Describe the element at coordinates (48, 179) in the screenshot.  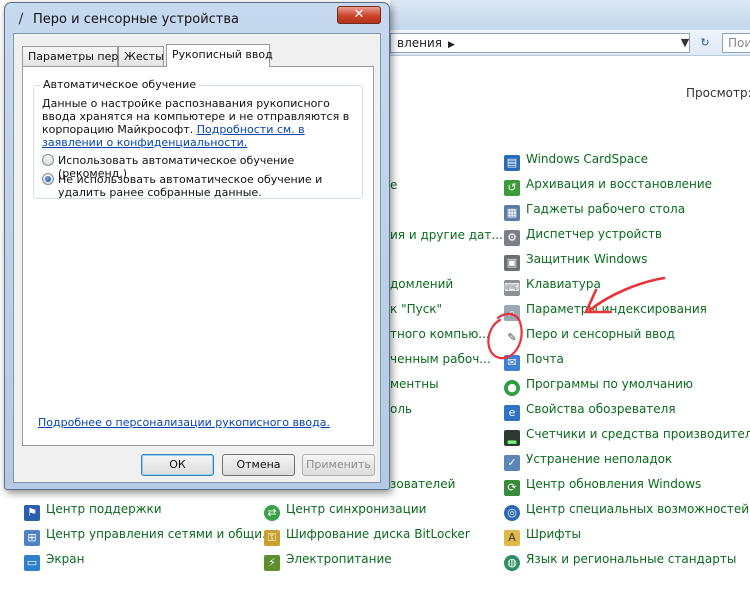
I see `radio-button-checked` at that location.